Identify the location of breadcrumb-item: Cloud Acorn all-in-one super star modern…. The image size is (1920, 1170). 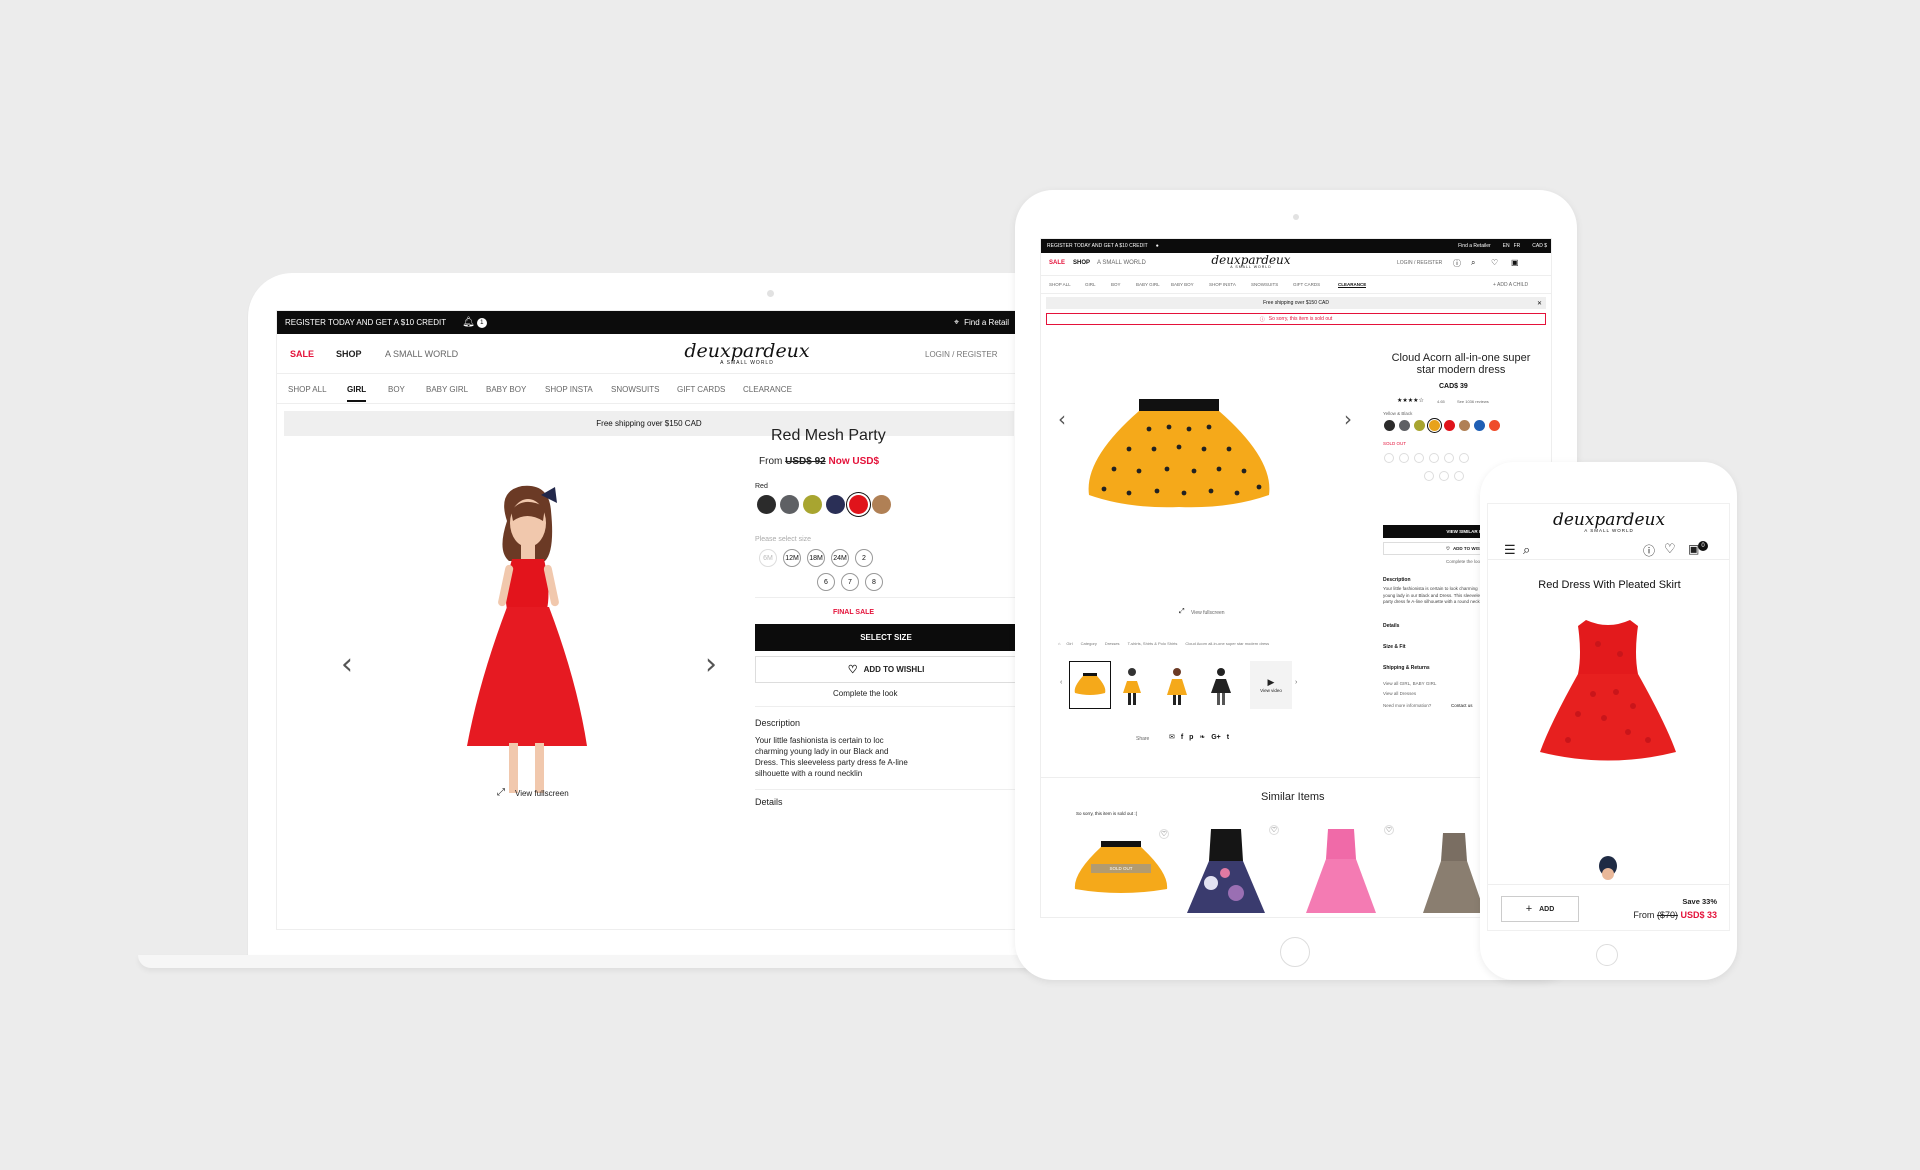
(1227, 643).